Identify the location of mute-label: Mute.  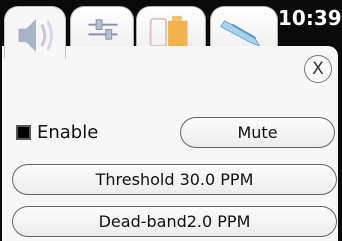
(257, 132).